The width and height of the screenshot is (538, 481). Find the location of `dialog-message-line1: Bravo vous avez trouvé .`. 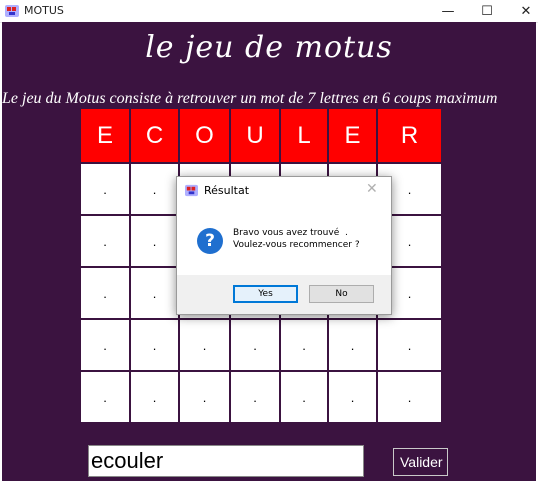

dialog-message-line1: Bravo vous avez trouvé . is located at coordinates (290, 233).